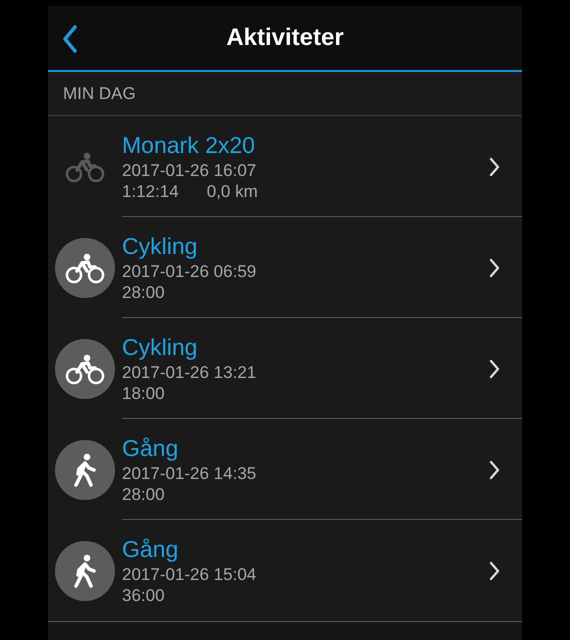 Image resolution: width=570 pixels, height=640 pixels. Describe the element at coordinates (285, 166) in the screenshot. I see `activity-row: Monark 2x20 2017-01-26 16:07 1:12:14 0,0 km` at that location.